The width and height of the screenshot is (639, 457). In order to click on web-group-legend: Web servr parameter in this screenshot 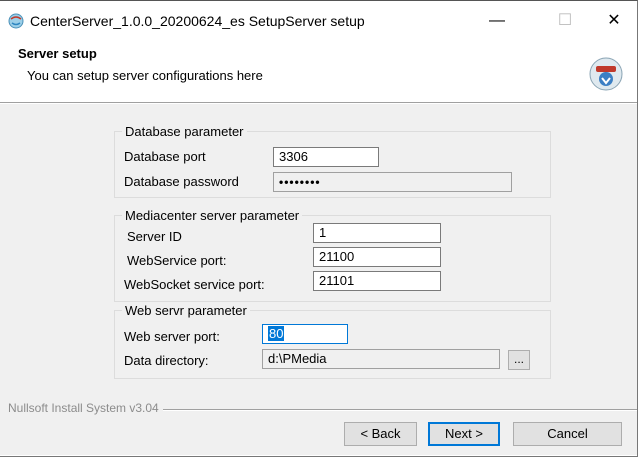, I will do `click(186, 310)`.